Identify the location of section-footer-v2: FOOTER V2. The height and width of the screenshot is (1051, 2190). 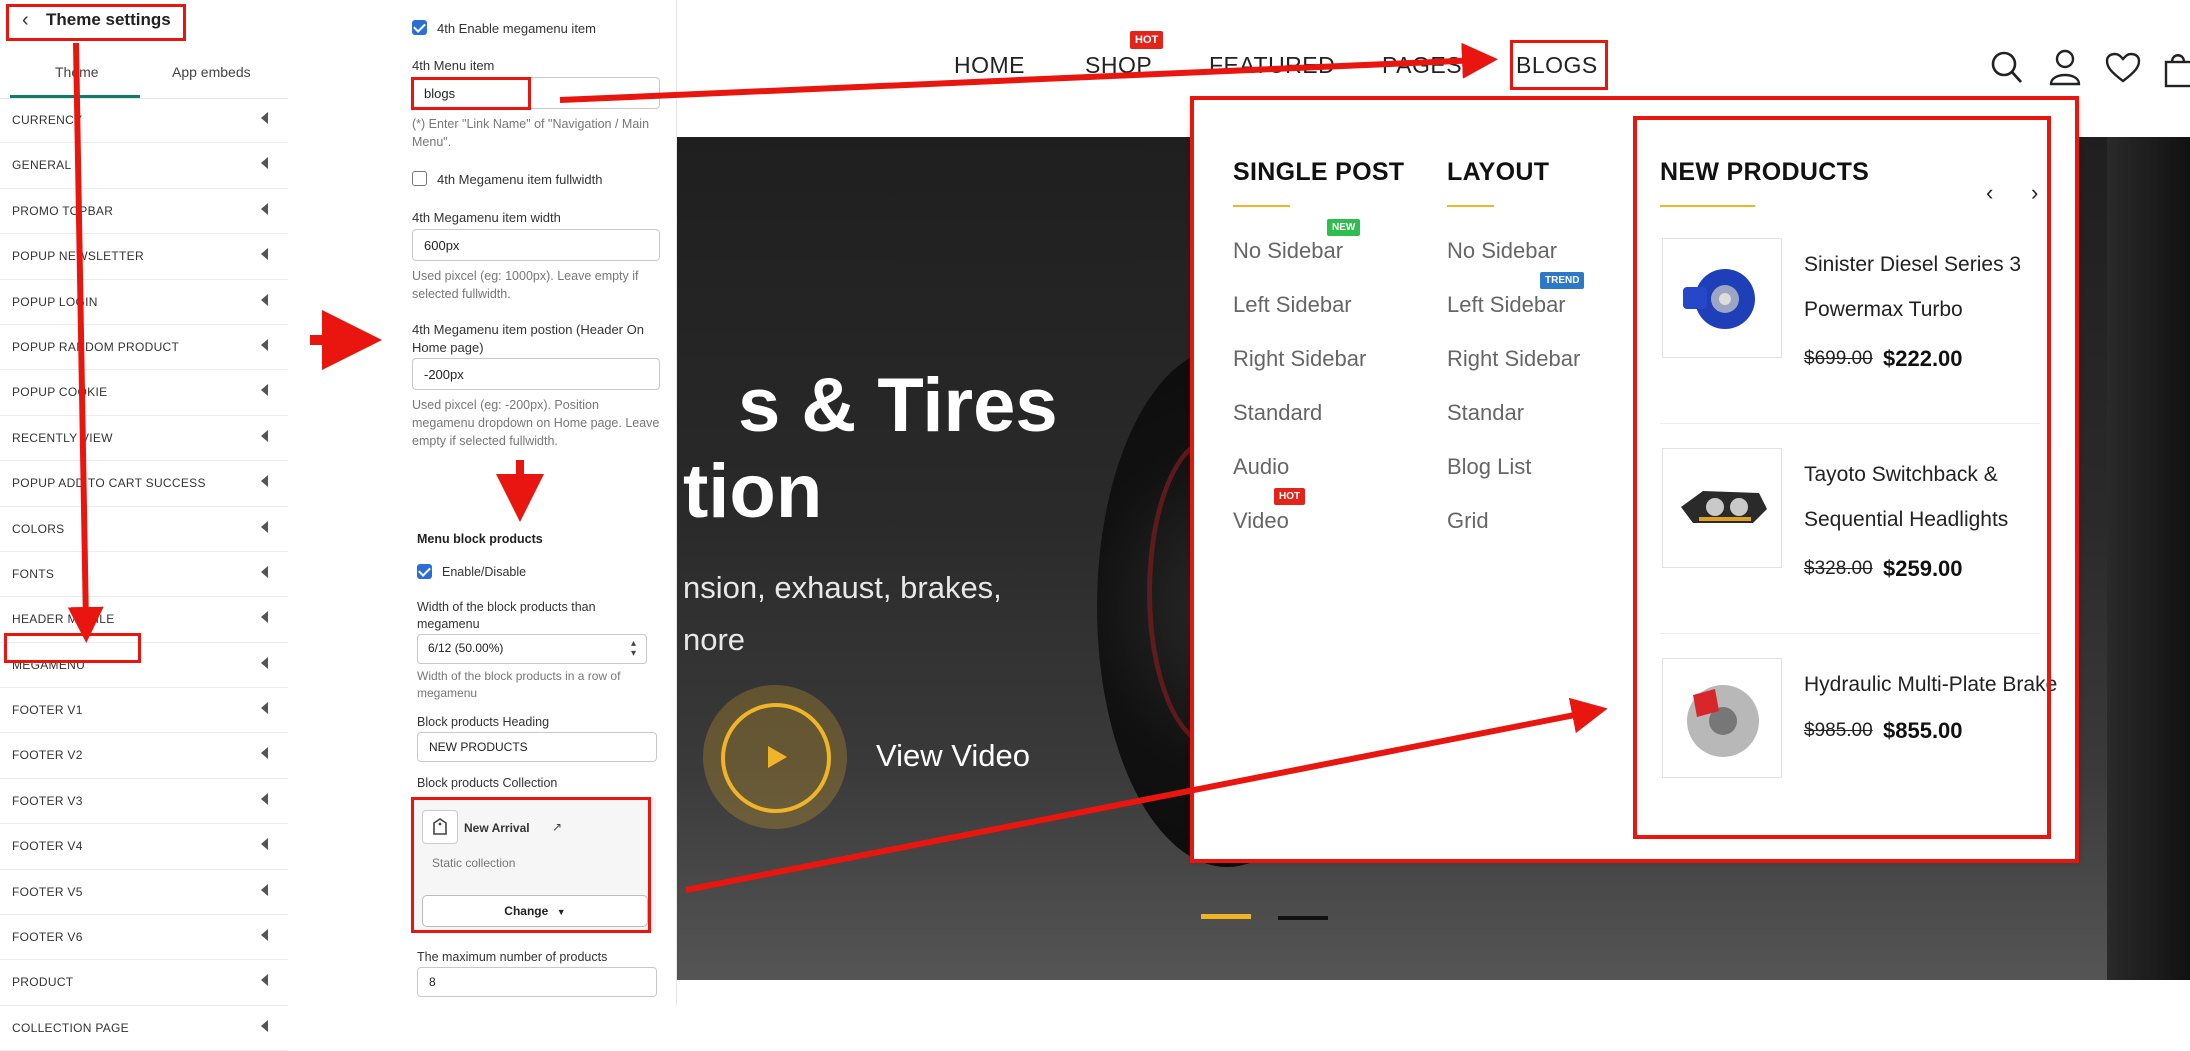
(144, 756).